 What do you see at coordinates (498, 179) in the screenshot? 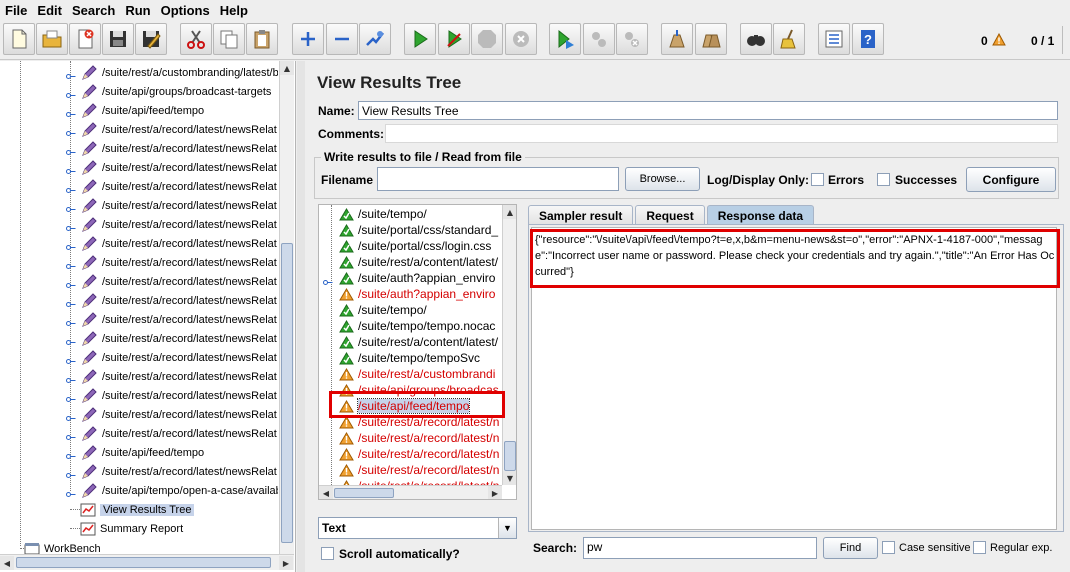
I see `filename-input` at bounding box center [498, 179].